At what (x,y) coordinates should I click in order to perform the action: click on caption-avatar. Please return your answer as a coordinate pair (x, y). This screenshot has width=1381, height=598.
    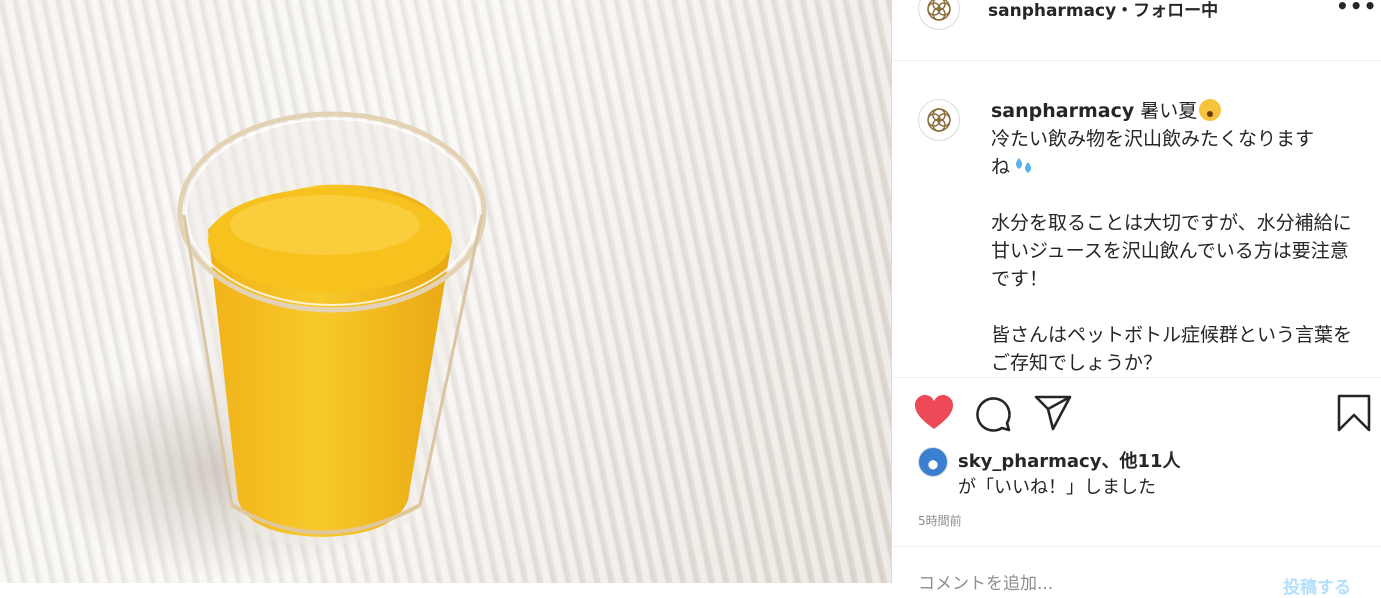
    Looking at the image, I should click on (939, 120).